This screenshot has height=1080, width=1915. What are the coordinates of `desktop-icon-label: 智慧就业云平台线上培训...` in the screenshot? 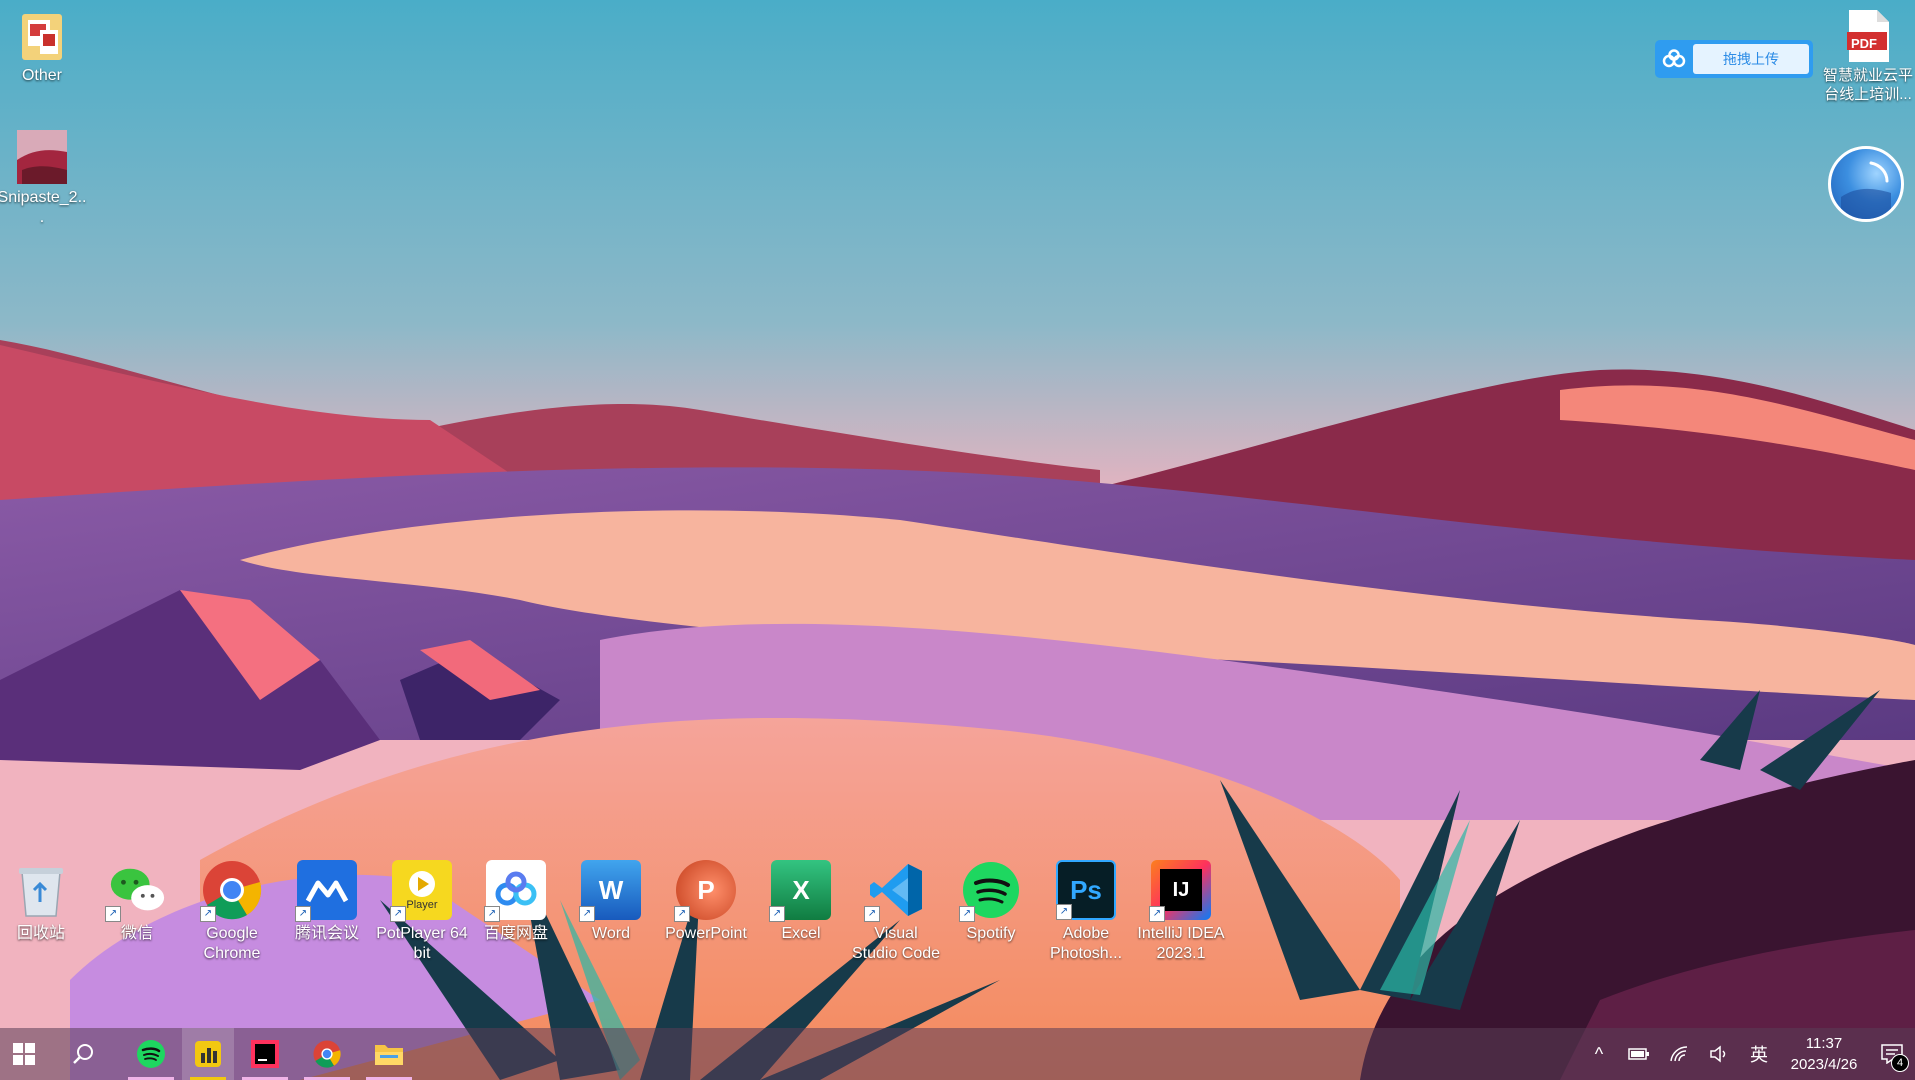 It's located at (1867, 85).